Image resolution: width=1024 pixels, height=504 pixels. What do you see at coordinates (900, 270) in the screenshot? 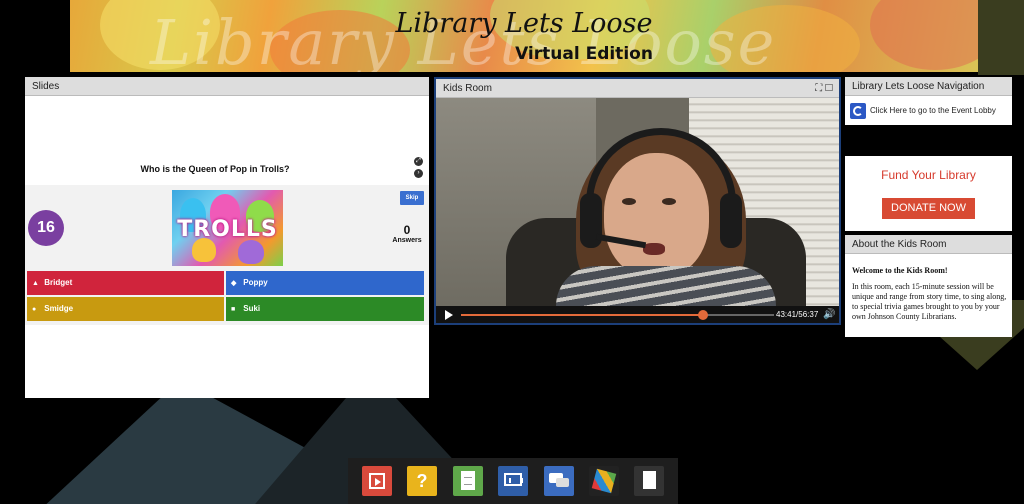
I see `about-heading: Welcome to the Kids Room!` at bounding box center [900, 270].